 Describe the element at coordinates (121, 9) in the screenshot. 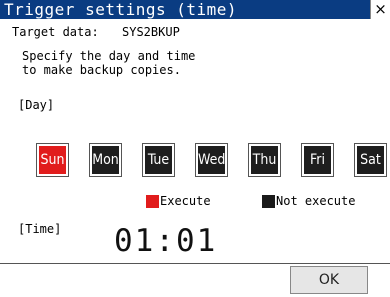

I see `window-title: Trigger settings (time)` at that location.